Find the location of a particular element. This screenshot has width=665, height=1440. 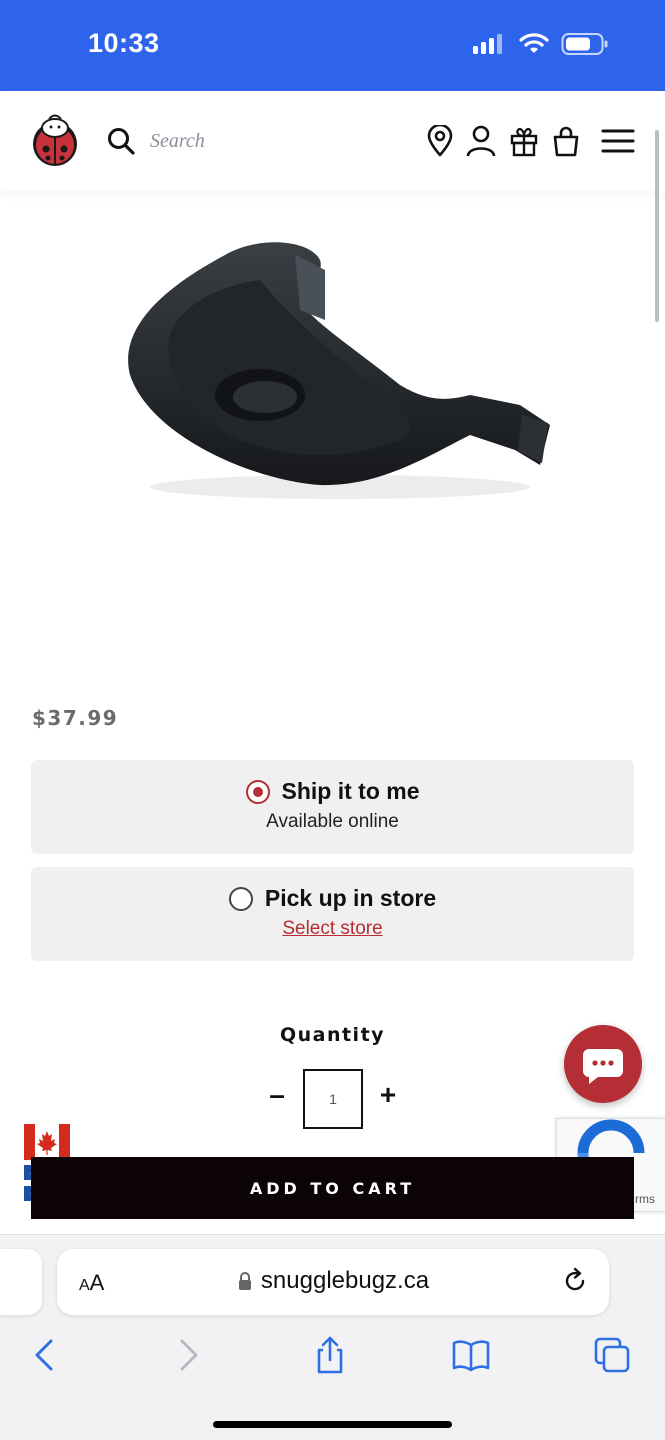

battery-icon is located at coordinates (584, 44).